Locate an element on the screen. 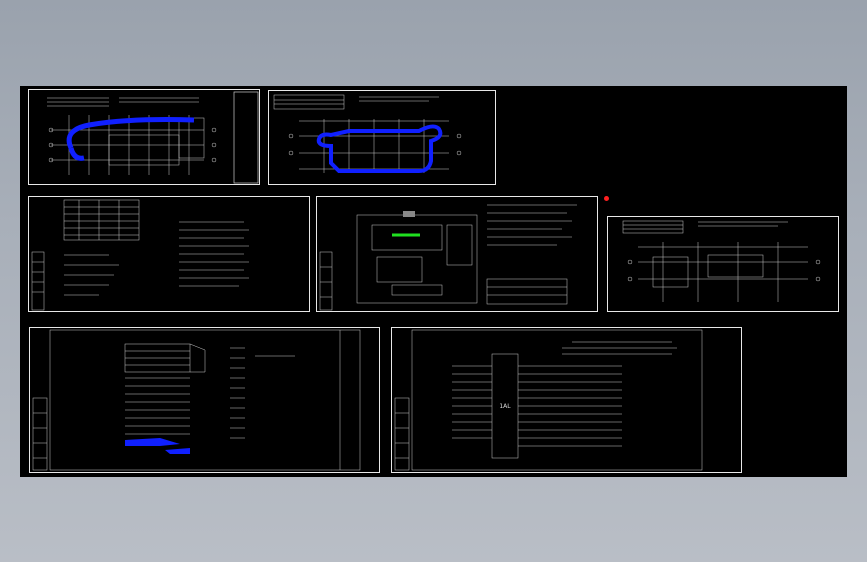 This screenshot has width=867, height=562. legend-drawing is located at coordinates (140, 255).